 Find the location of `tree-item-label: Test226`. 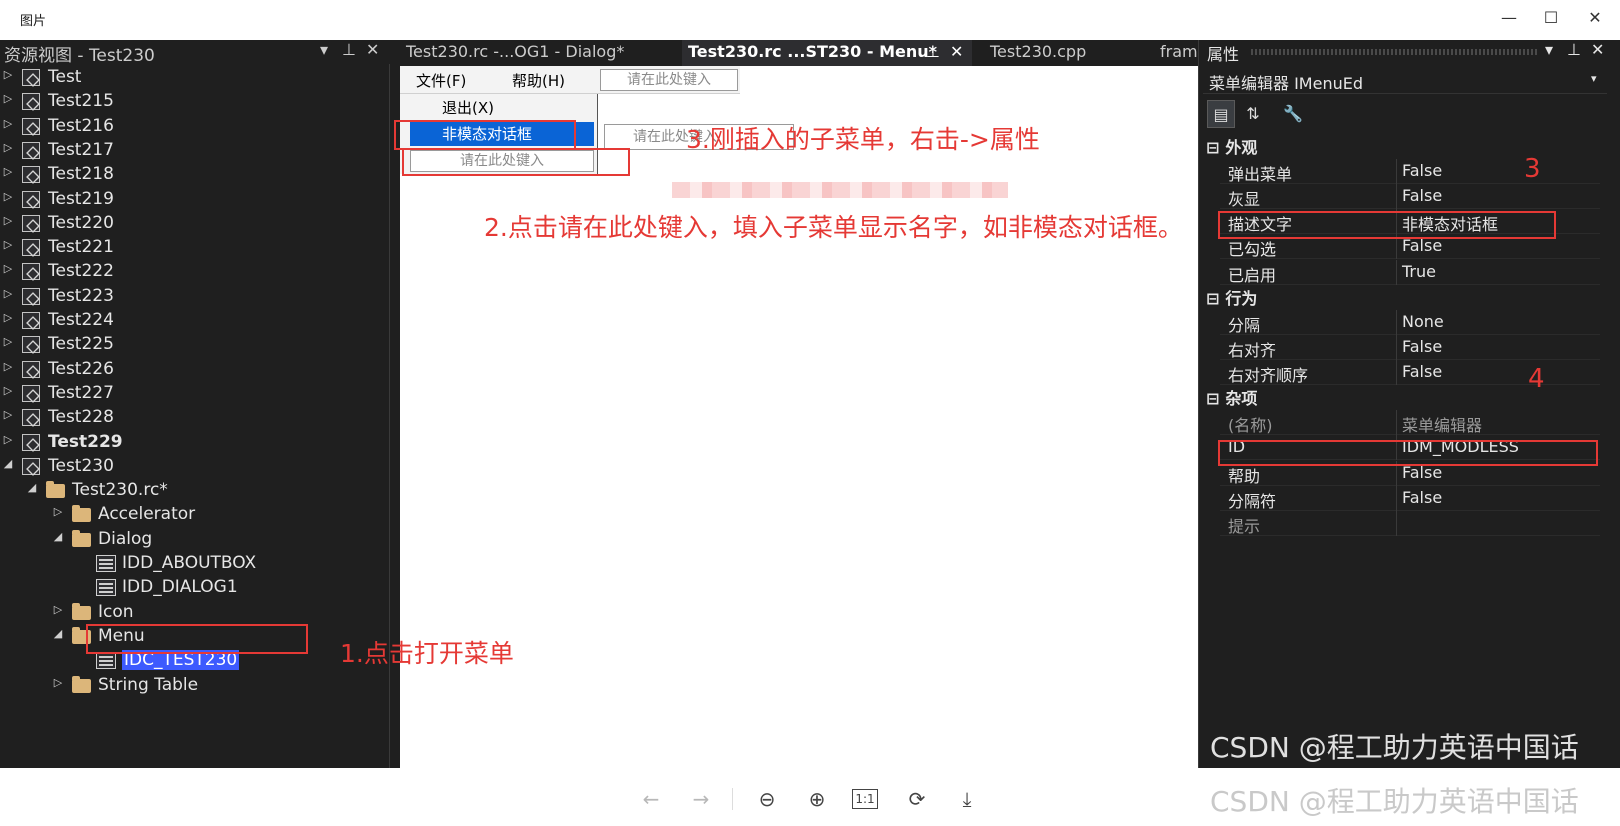

tree-item-label: Test226 is located at coordinates (81, 368).